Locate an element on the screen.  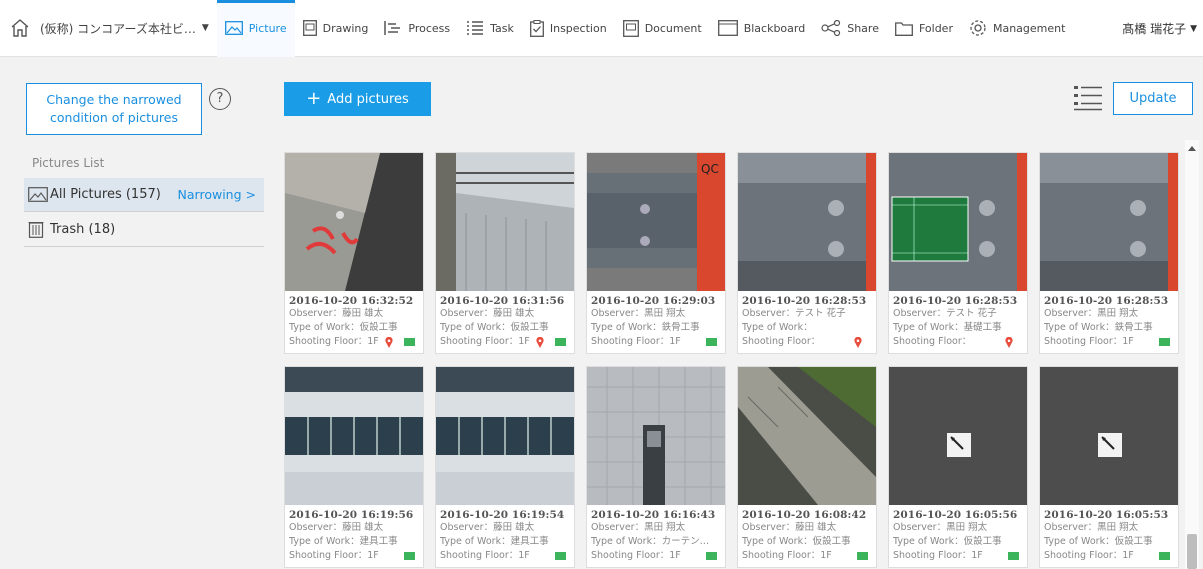
tab-management: Management is located at coordinates (1017, 28).